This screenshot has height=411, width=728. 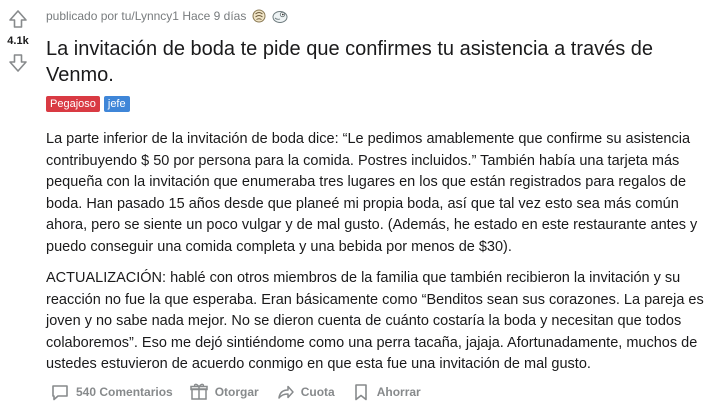 I want to click on save-button: Ahorrar, so click(x=386, y=392).